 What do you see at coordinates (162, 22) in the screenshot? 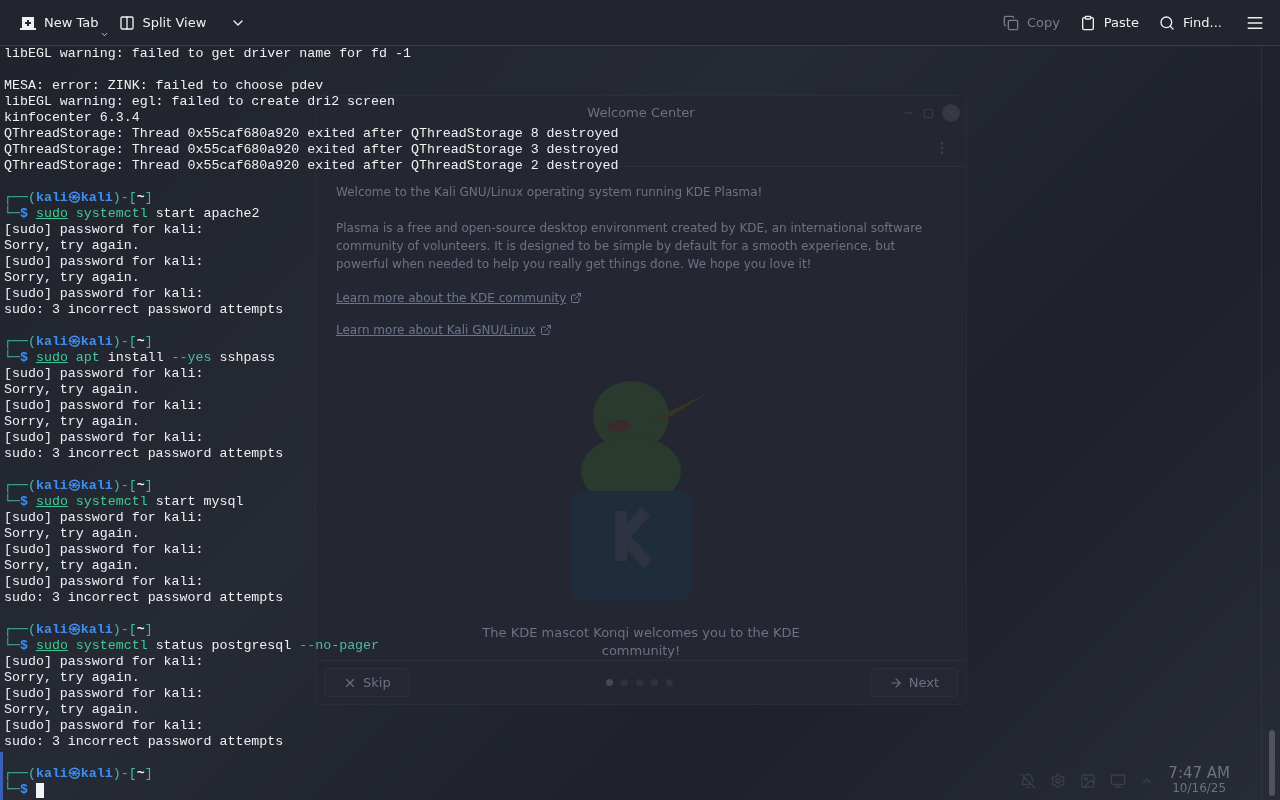
I see `split-view-button: Split View` at bounding box center [162, 22].